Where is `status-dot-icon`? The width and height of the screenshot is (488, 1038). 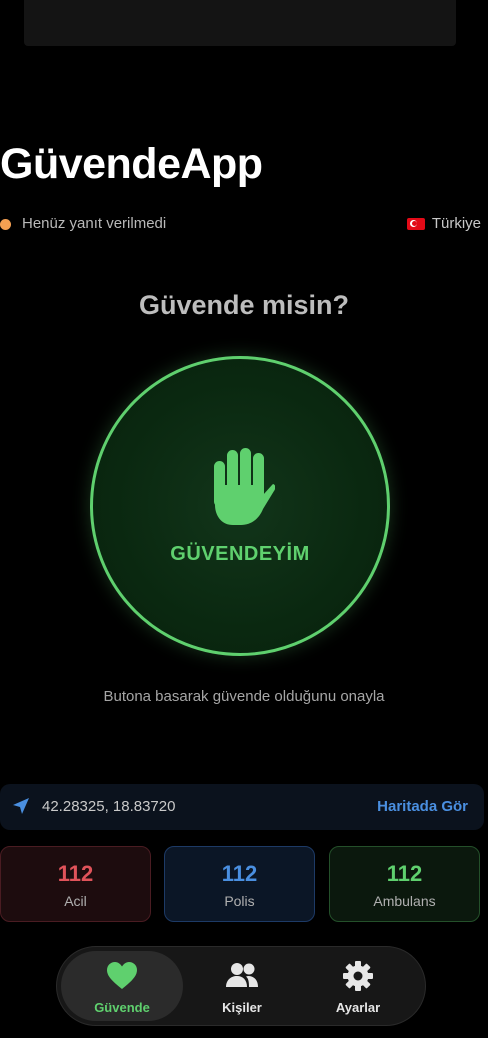
status-dot-icon is located at coordinates (5, 224).